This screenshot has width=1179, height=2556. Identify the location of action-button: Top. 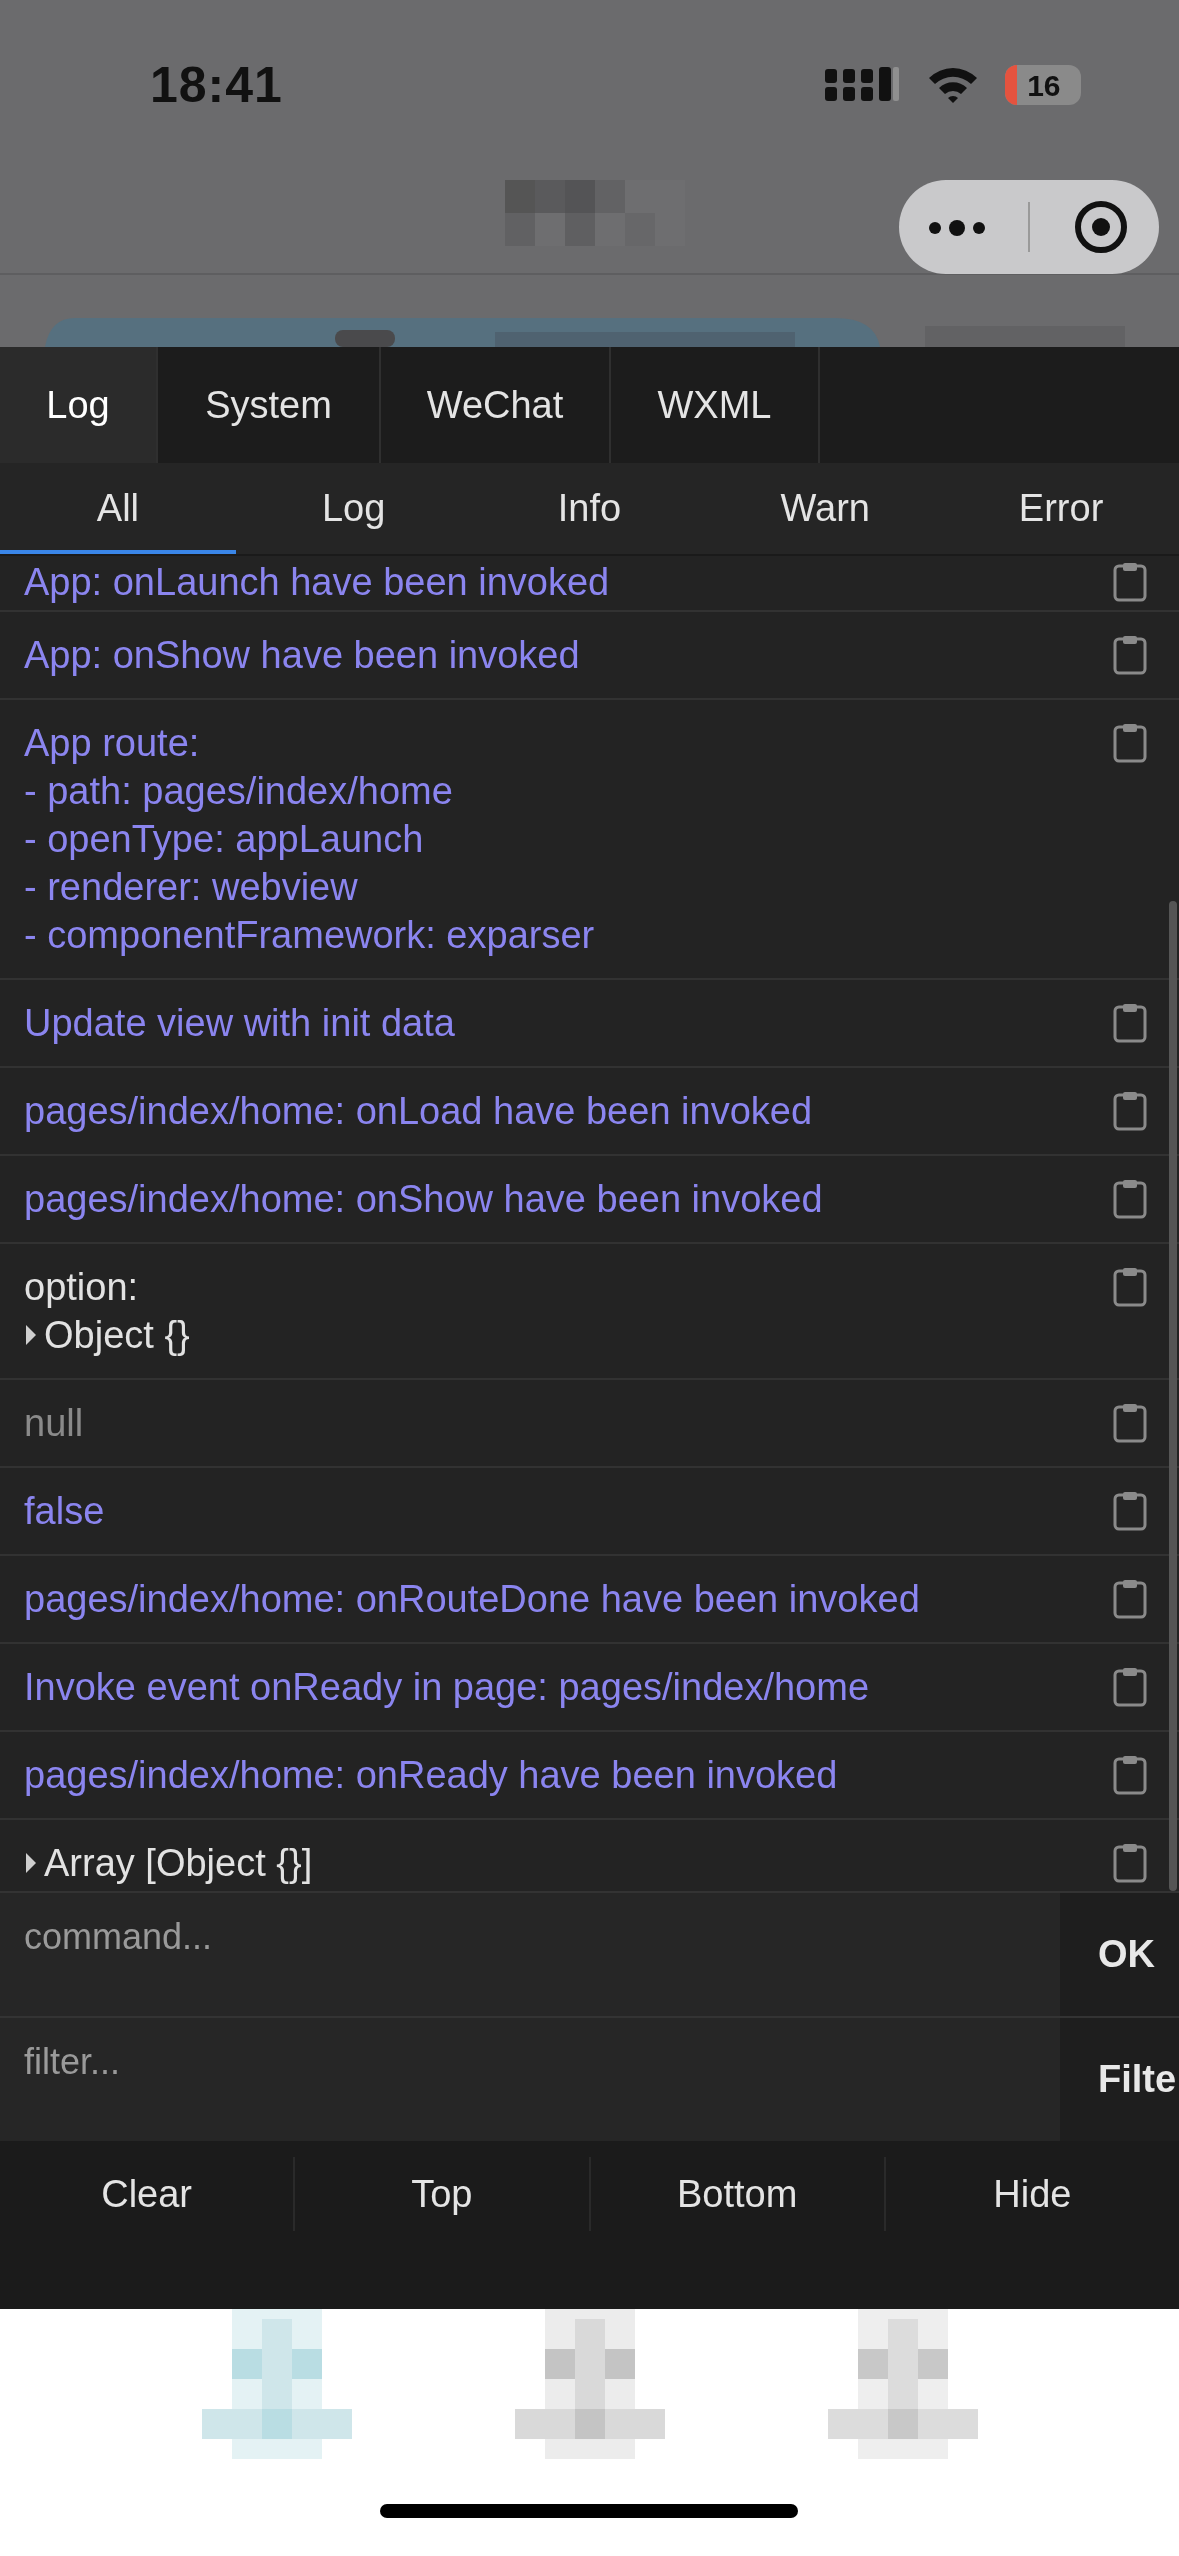
(443, 2194).